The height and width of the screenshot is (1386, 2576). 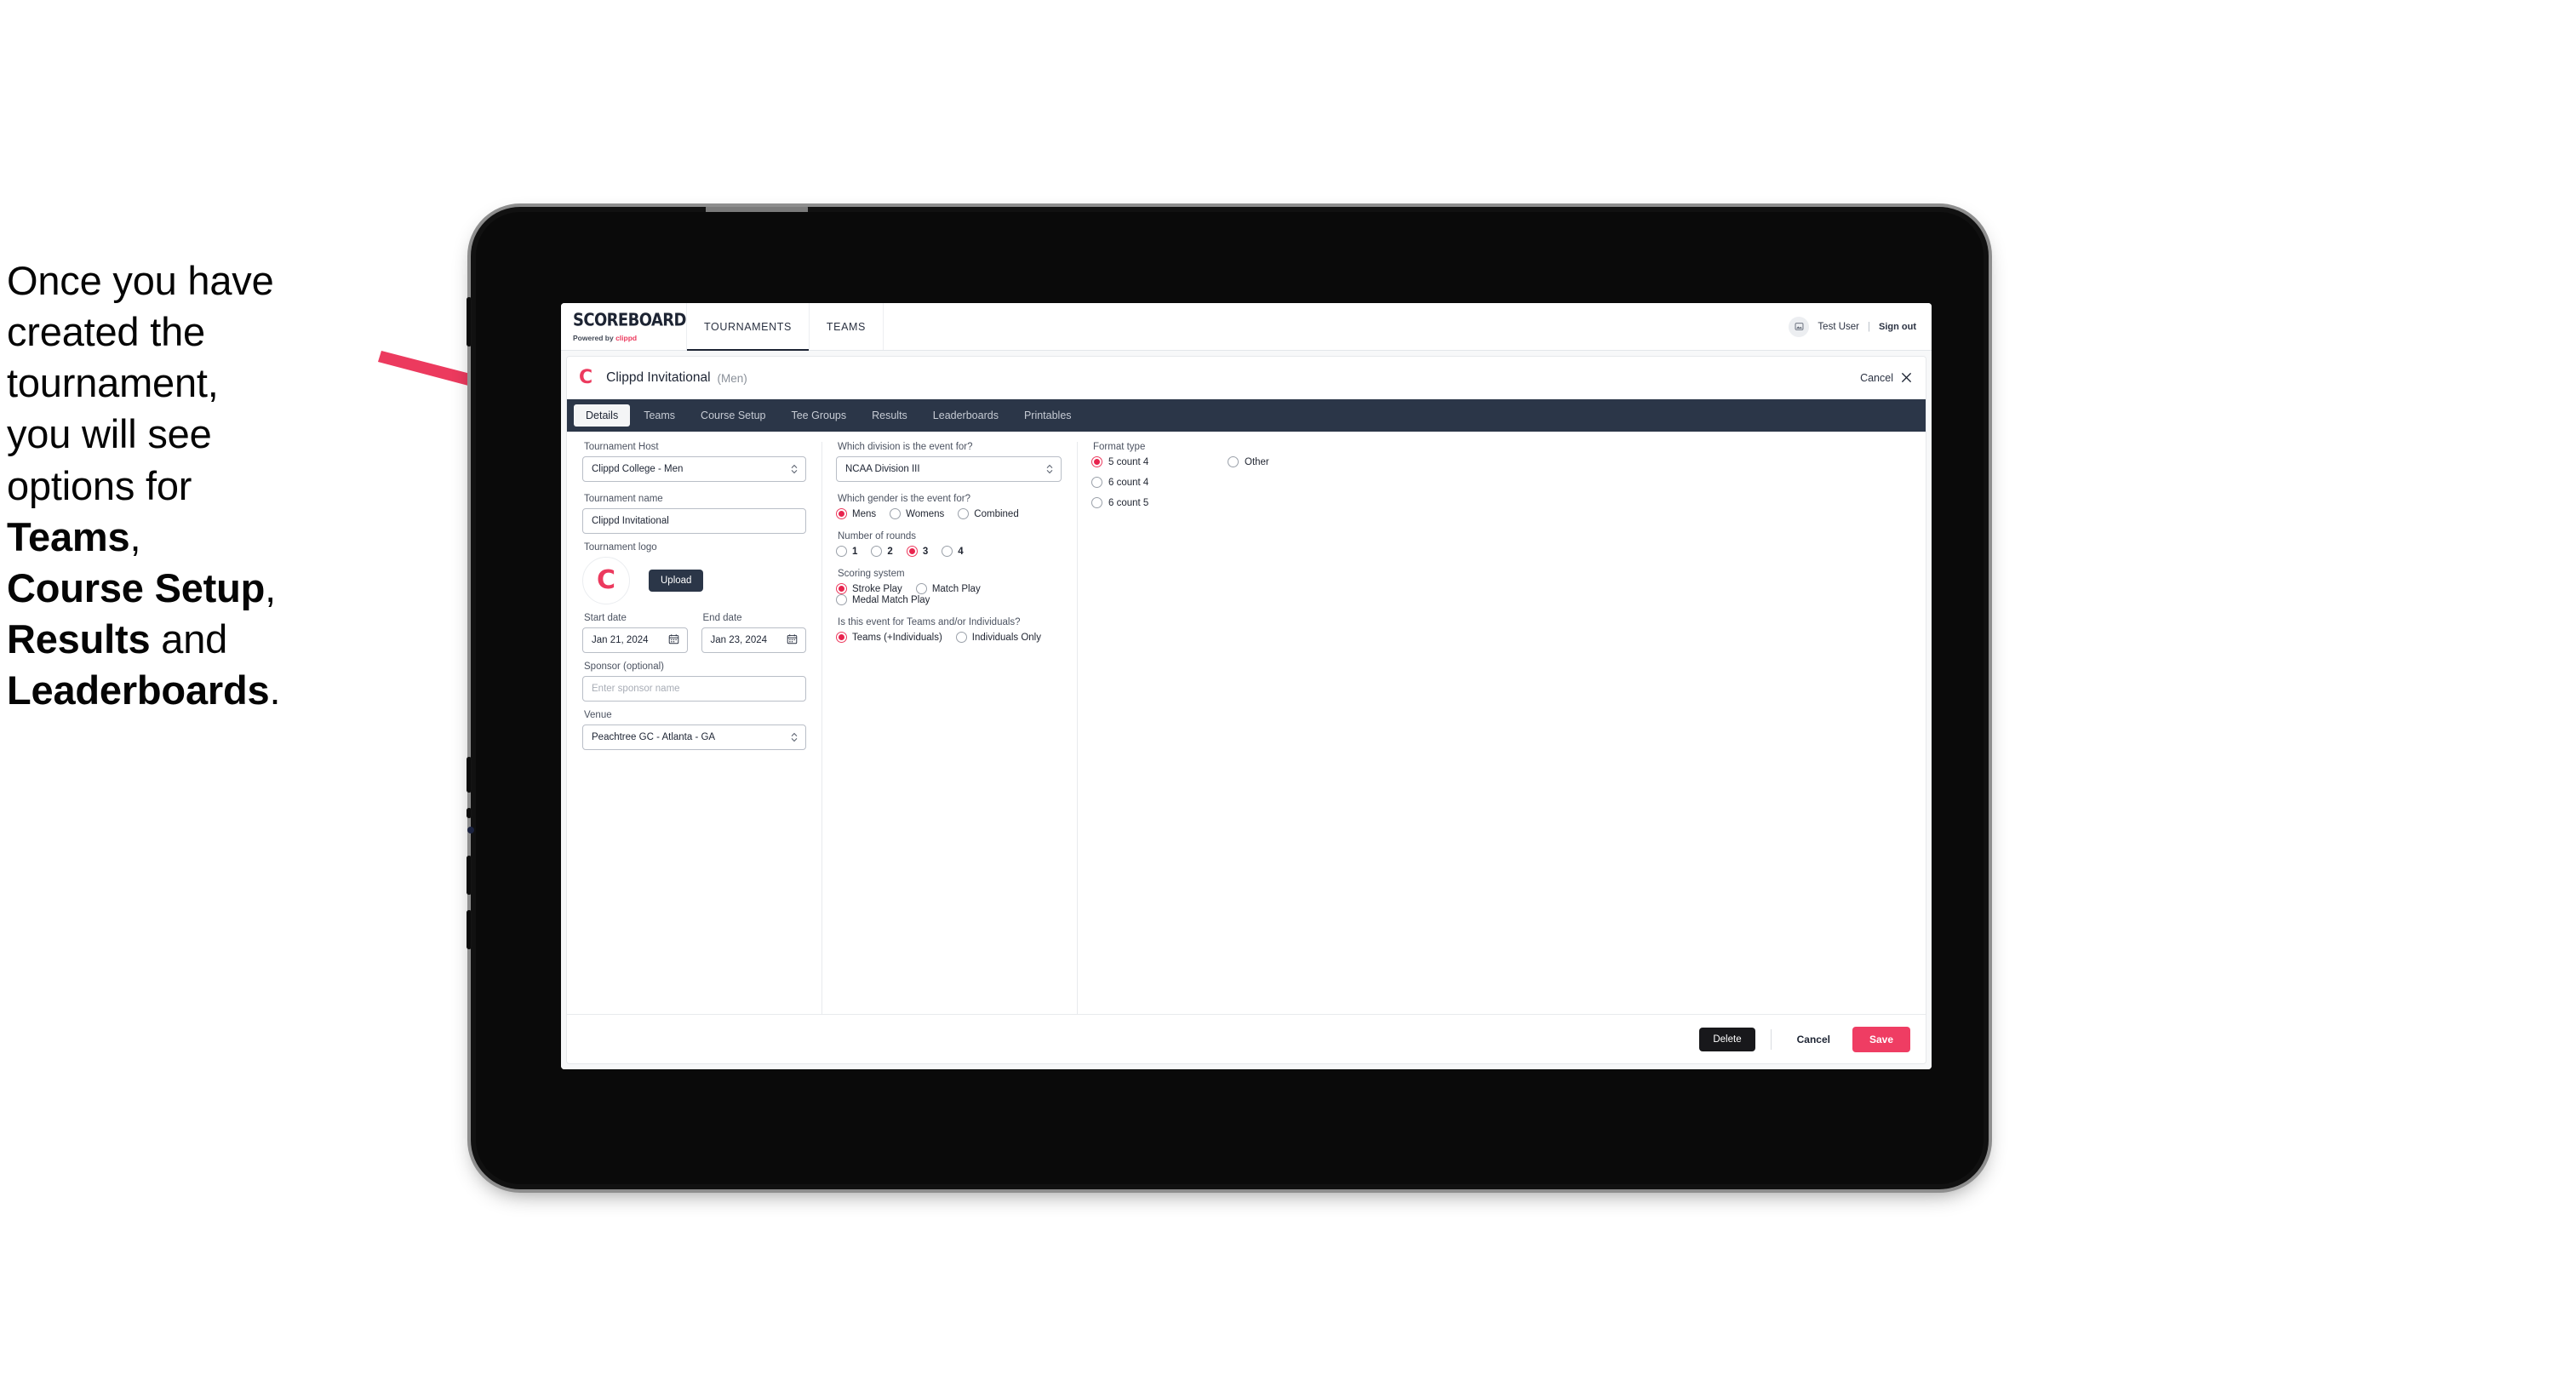 I want to click on radio-label-womens: Womens, so click(x=926, y=513).